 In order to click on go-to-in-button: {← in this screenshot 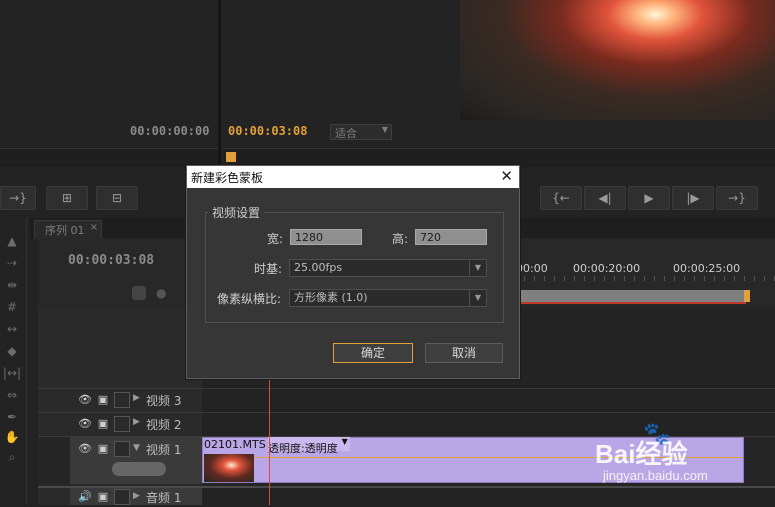, I will do `click(561, 198)`.